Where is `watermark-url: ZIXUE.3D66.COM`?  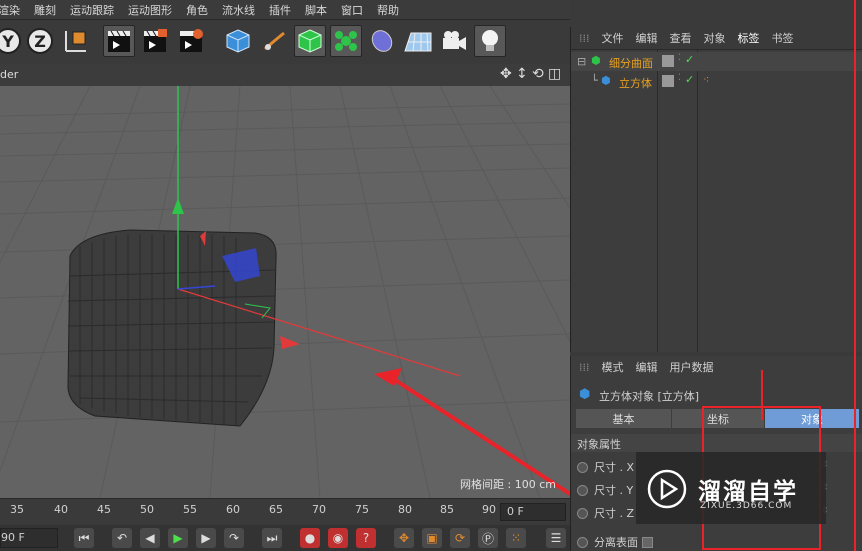 watermark-url: ZIXUE.3D66.COM is located at coordinates (746, 506).